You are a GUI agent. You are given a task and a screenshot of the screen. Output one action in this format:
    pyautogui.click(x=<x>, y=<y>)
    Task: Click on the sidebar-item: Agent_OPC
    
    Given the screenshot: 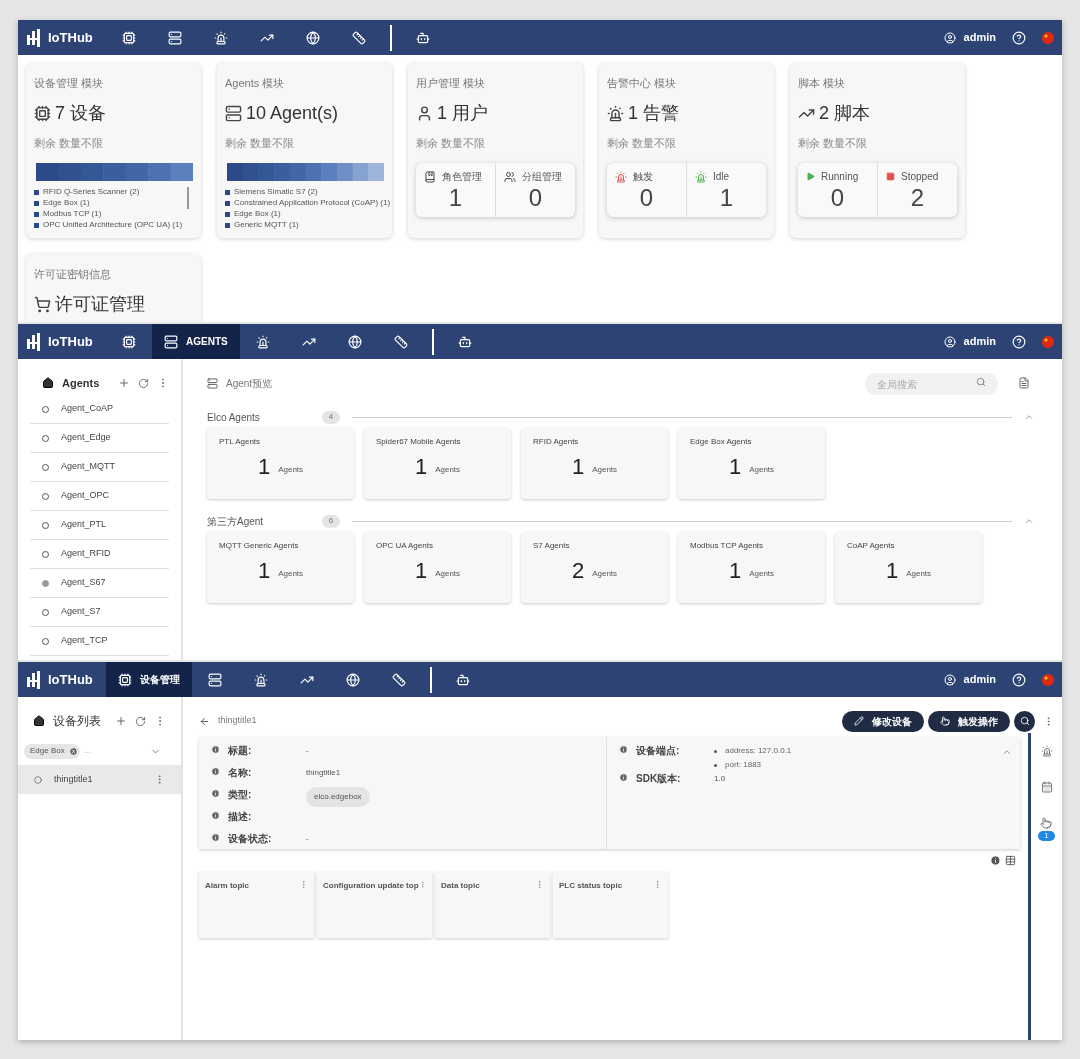 What is the action you would take?
    pyautogui.click(x=99, y=496)
    